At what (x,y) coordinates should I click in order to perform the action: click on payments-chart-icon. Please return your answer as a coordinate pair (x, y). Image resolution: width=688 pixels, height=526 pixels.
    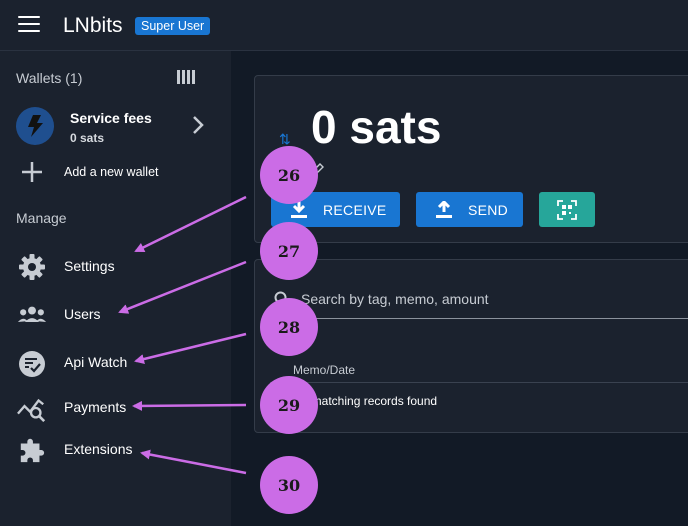
    Looking at the image, I should click on (31, 410).